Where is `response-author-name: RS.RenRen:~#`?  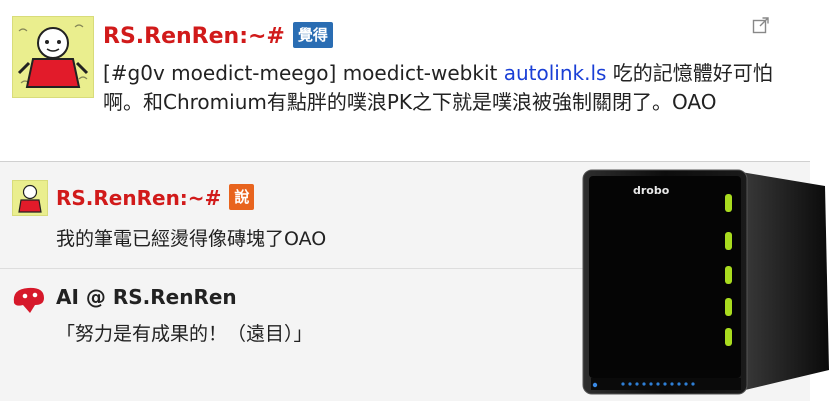
response-author-name: RS.RenRen:~# is located at coordinates (138, 198).